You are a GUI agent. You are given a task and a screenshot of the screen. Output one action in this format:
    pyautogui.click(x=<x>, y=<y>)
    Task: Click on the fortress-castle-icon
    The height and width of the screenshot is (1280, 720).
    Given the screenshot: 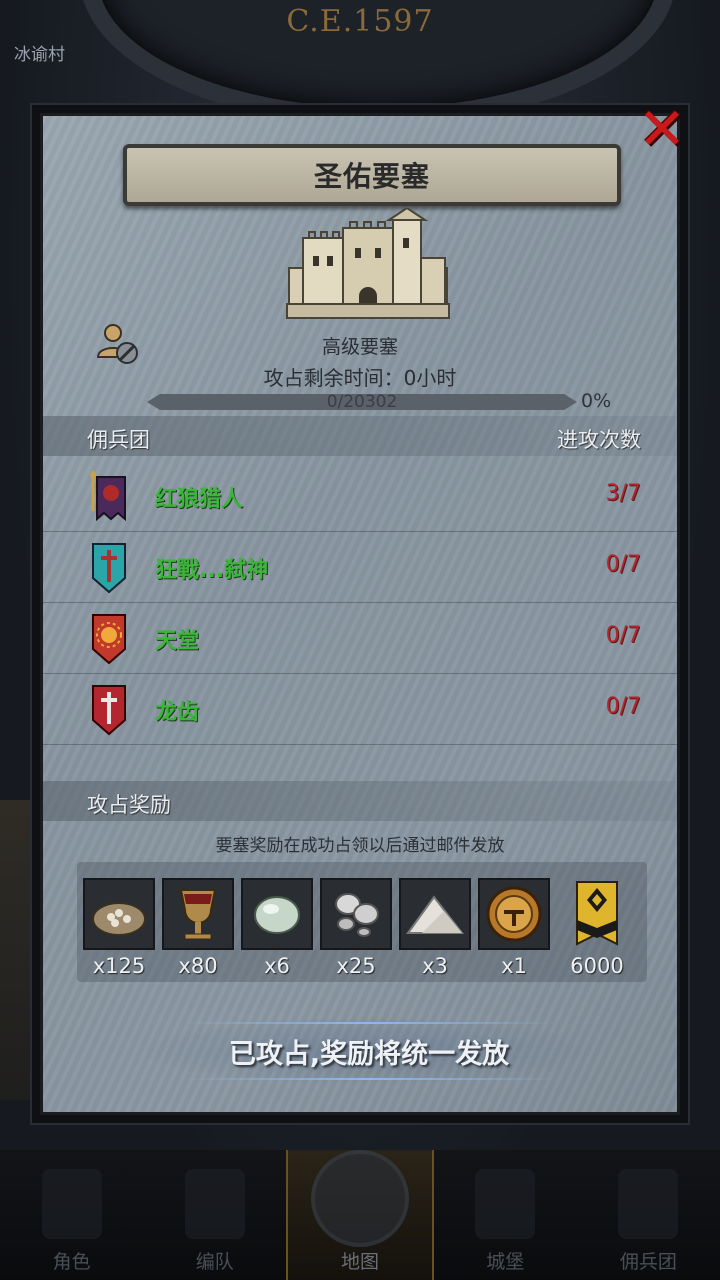 What is the action you would take?
    pyautogui.click(x=368, y=263)
    